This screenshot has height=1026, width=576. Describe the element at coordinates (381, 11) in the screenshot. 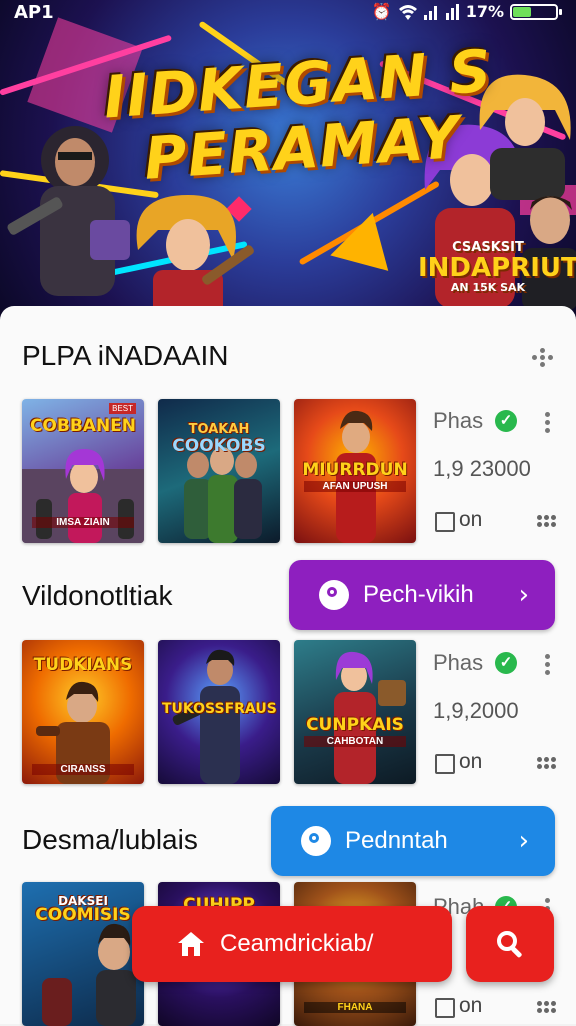

I see `alarm-icon: ⏰` at that location.